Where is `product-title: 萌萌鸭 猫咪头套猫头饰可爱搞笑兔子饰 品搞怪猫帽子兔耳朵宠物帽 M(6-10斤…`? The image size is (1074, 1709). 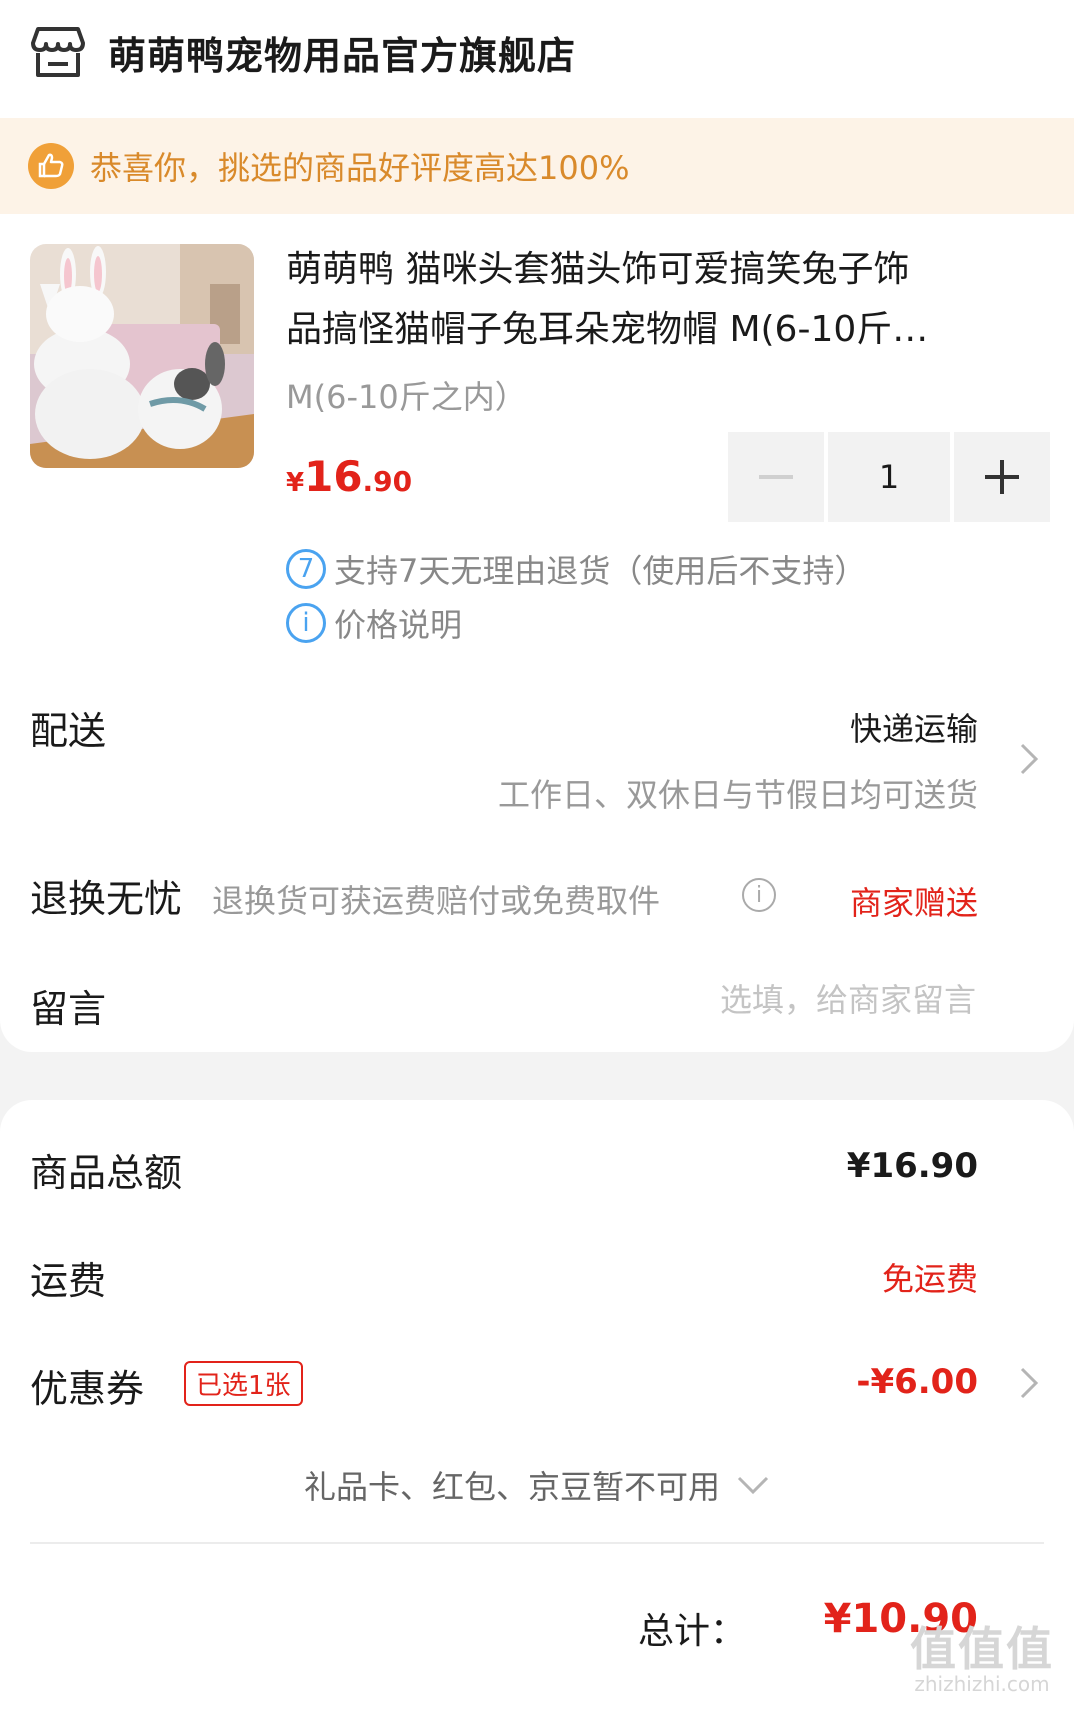
product-title: 萌萌鸭 猫咪头套猫头饰可爱搞笑兔子饰 品搞怪猫帽子兔耳朵宠物帽 M(6-10斤… is located at coordinates (666, 300).